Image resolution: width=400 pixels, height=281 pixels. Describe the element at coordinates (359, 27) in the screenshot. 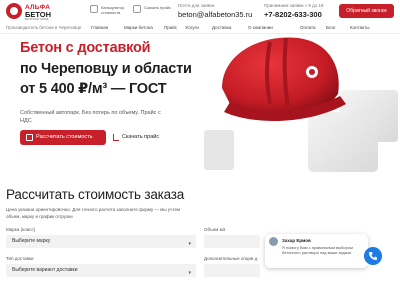

I see `nav-item-contacts: Контакты` at that location.